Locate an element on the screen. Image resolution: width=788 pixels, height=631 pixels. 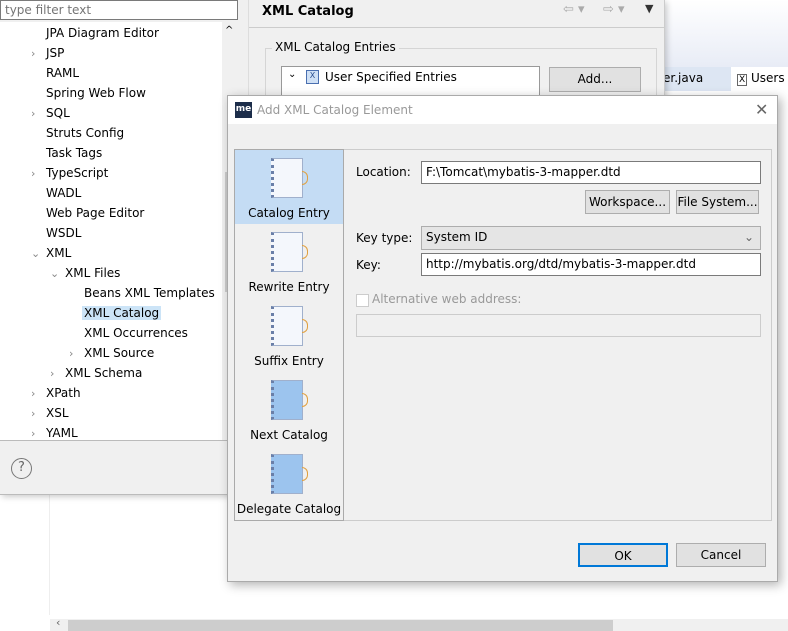
horizontal-scrollbar: ‹ is located at coordinates (419, 623).